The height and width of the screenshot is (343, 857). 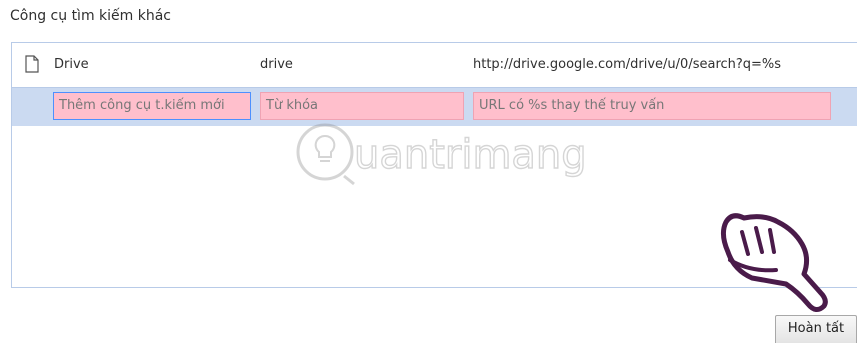 I want to click on done-button: Hoàn tất, so click(x=816, y=329).